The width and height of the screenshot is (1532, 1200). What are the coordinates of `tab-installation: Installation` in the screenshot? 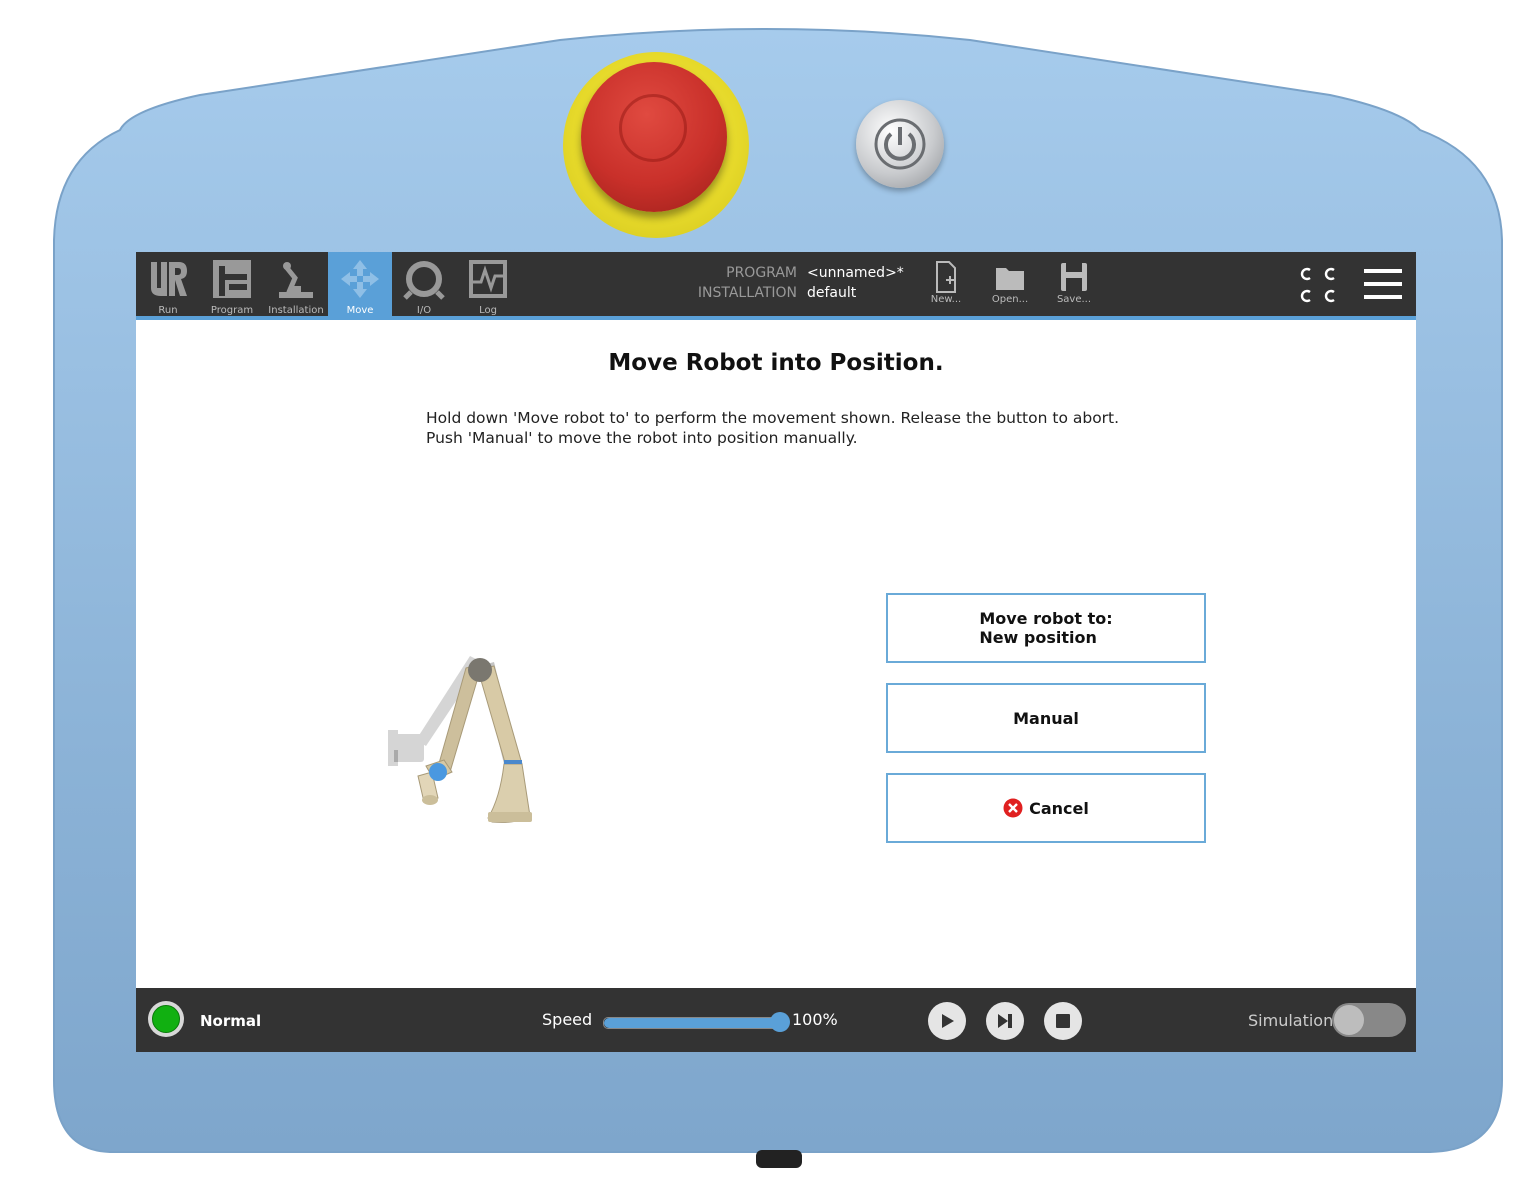 It's located at (296, 284).